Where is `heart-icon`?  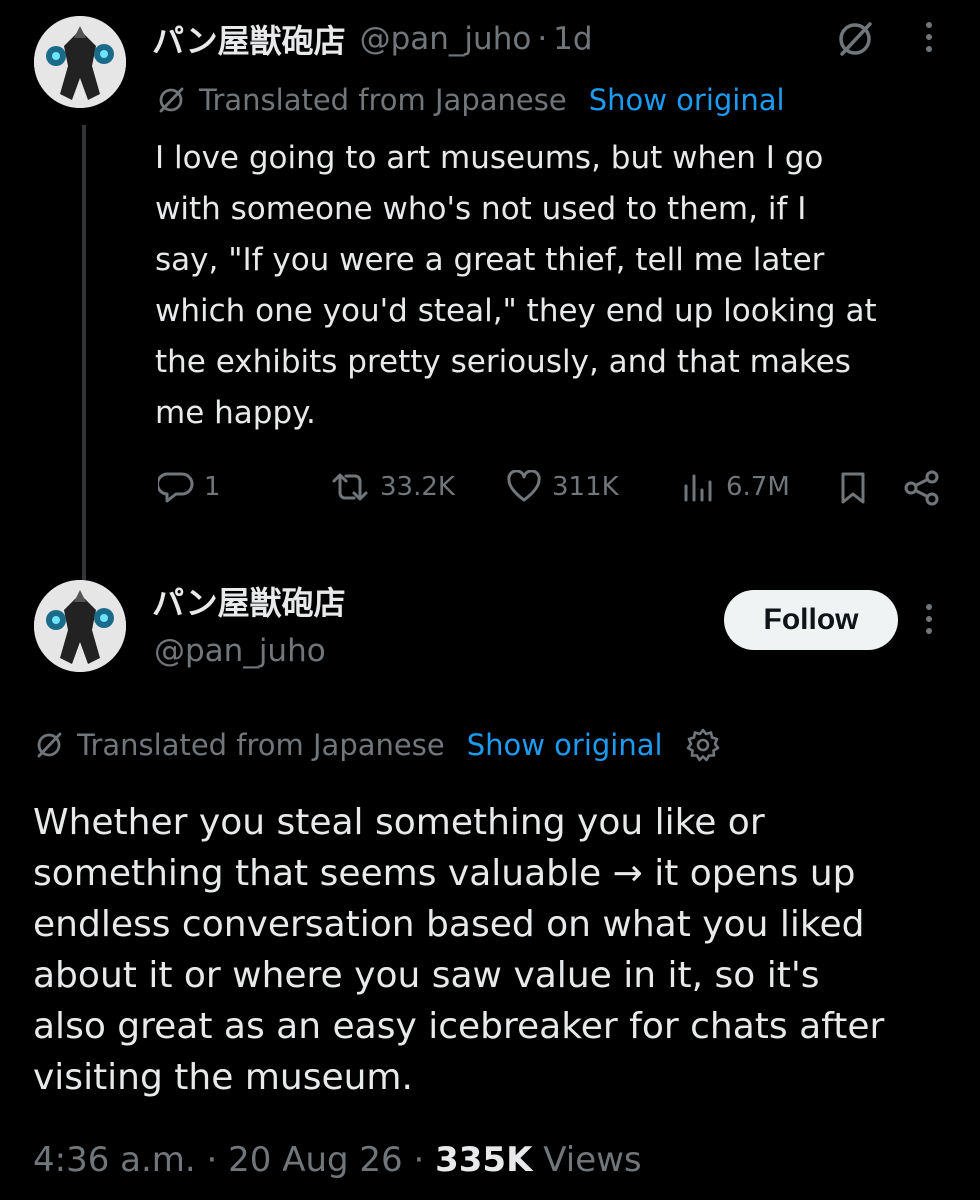 heart-icon is located at coordinates (529, 487).